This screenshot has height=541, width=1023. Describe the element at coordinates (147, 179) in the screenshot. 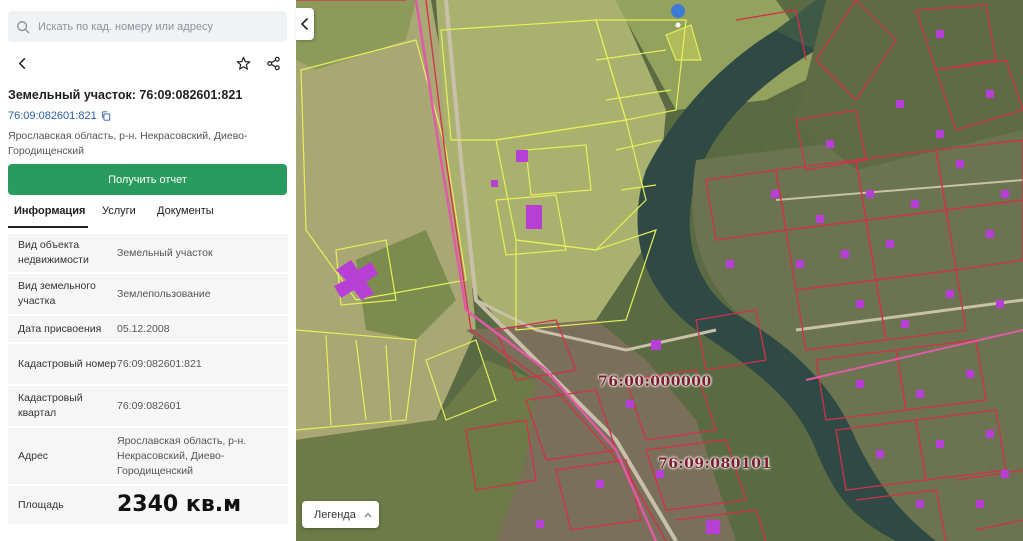

I see `get-report-button: Получить отчет` at that location.